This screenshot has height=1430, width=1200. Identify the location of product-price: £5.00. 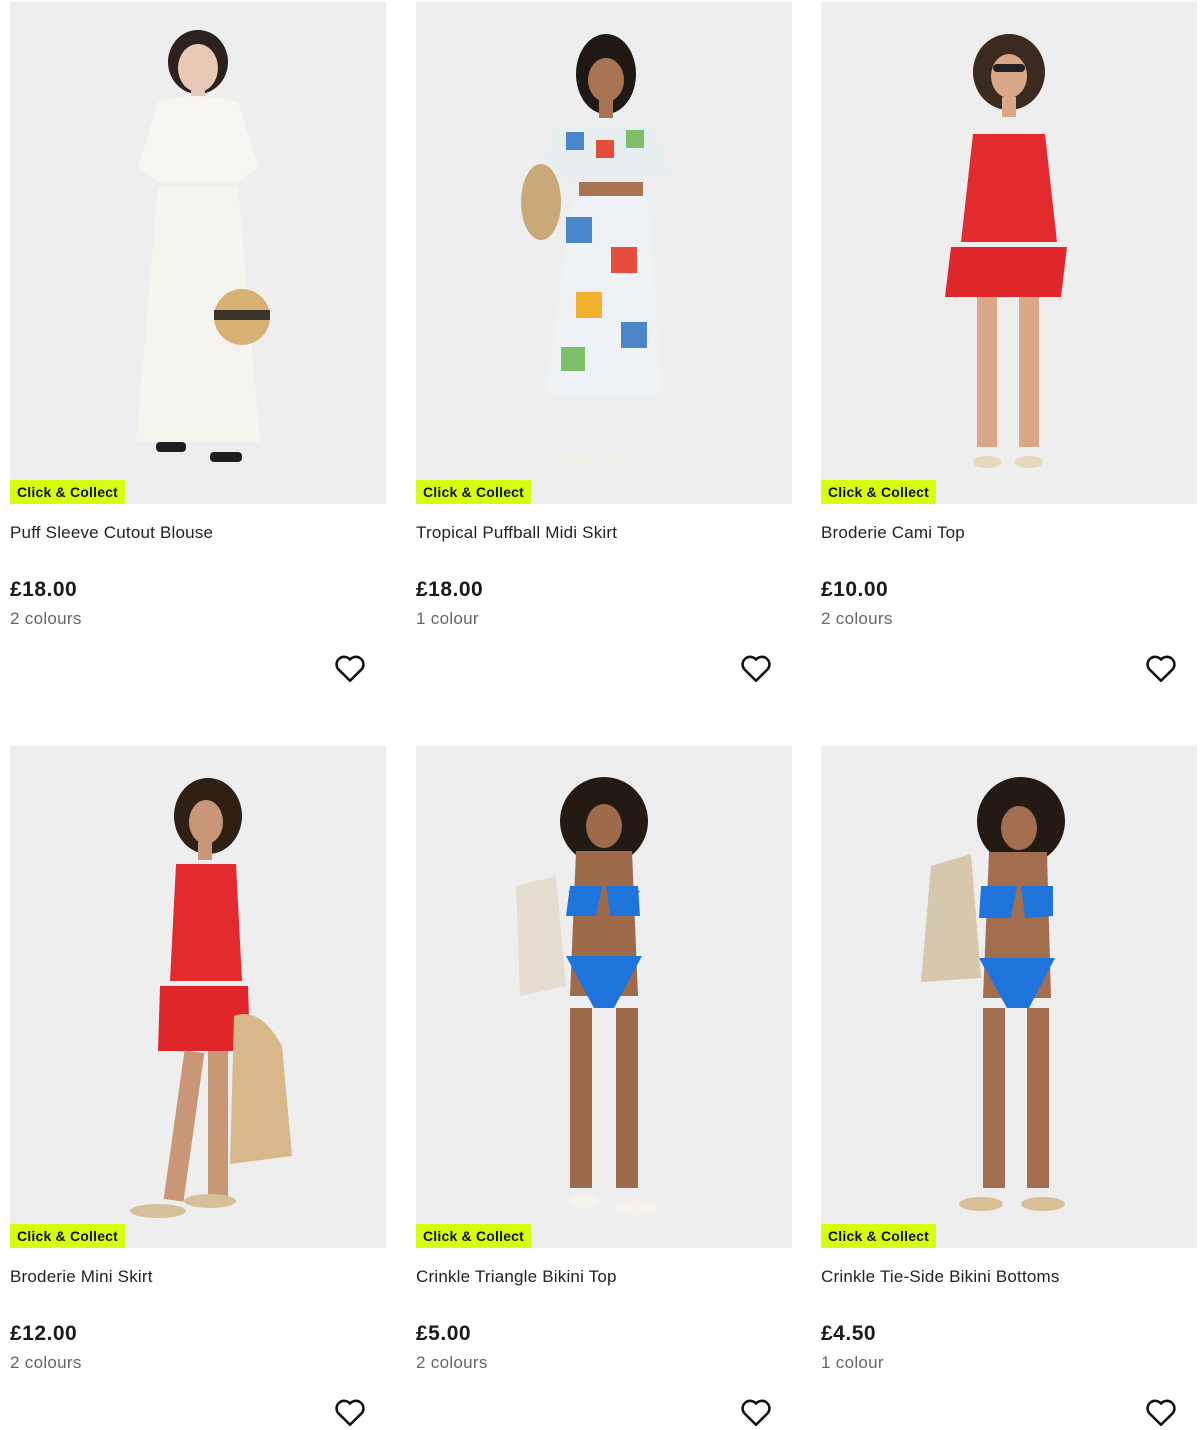
(444, 1333).